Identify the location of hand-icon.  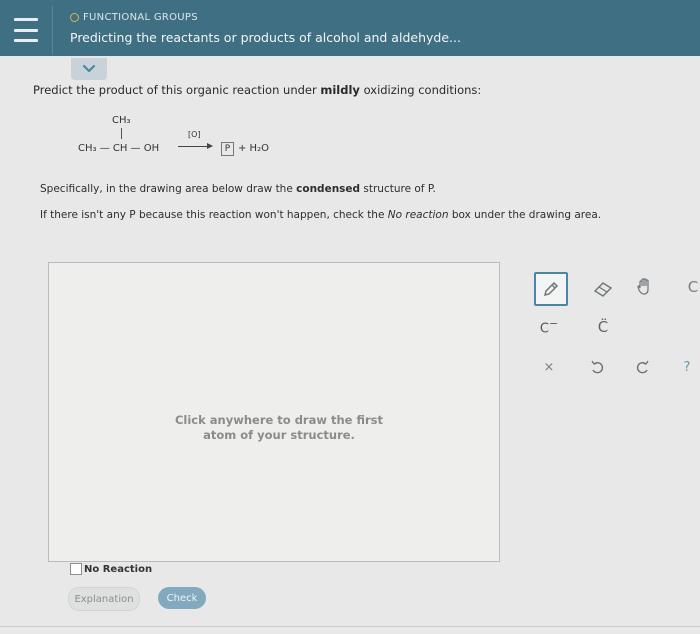
(643, 286).